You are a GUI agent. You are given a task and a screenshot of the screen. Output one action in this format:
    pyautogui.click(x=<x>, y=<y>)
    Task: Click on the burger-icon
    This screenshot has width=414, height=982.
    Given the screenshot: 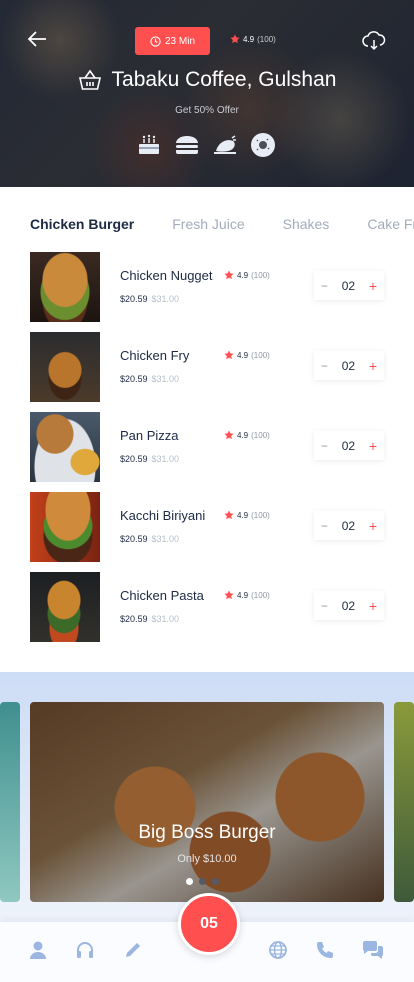 What is the action you would take?
    pyautogui.click(x=187, y=145)
    